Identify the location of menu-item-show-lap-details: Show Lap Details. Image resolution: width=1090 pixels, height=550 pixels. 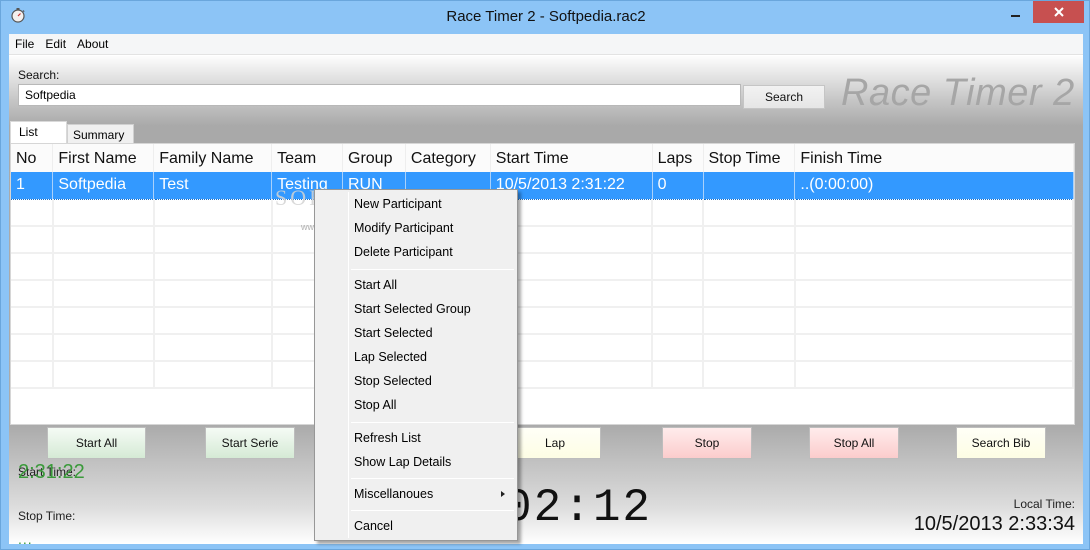
(416, 462).